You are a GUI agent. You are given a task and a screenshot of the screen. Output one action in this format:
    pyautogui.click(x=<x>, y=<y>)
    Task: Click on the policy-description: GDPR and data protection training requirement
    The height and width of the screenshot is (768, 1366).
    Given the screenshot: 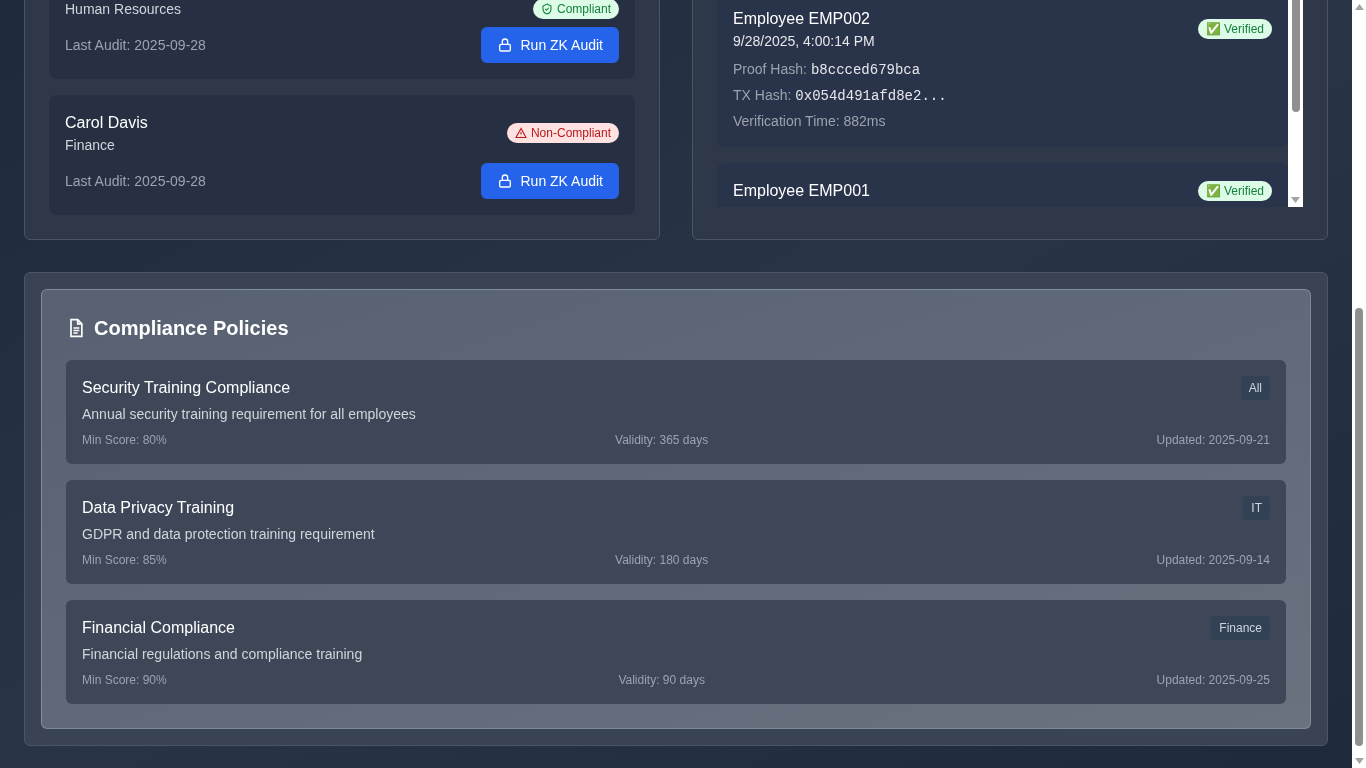 What is the action you would take?
    pyautogui.click(x=229, y=534)
    